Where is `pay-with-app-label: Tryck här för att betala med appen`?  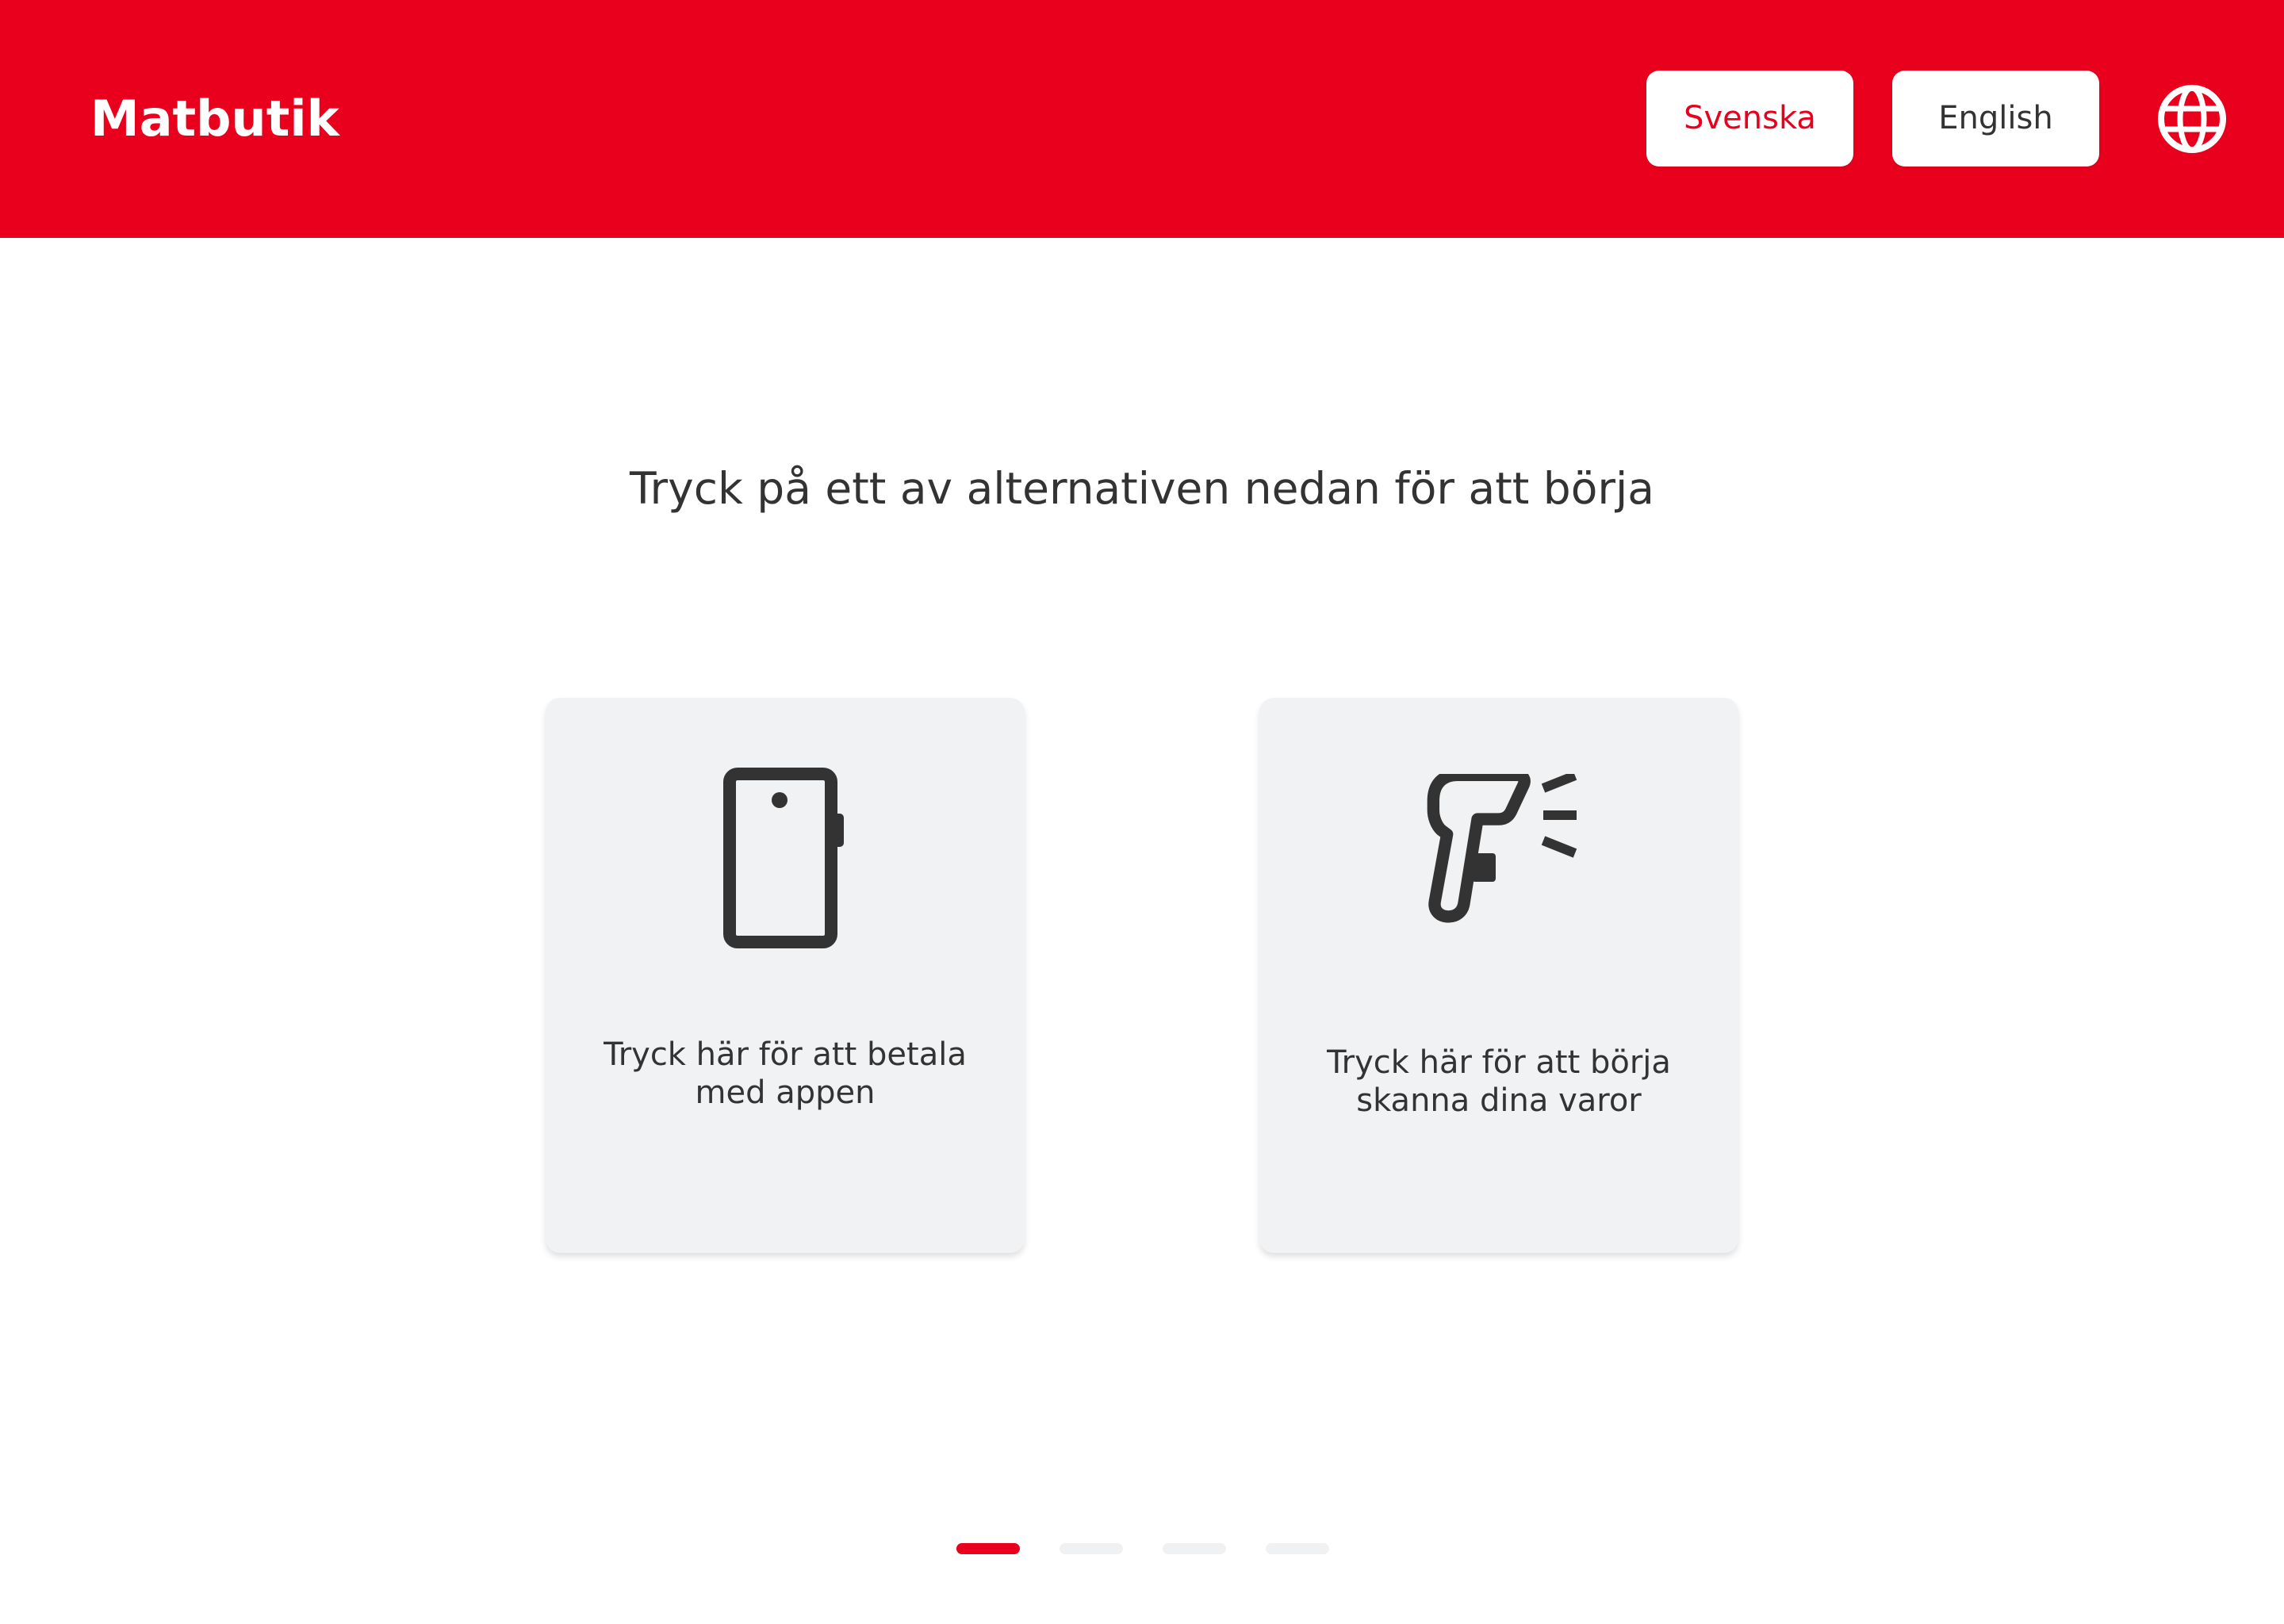 pay-with-app-label: Tryck här för att betala med appen is located at coordinates (785, 1074).